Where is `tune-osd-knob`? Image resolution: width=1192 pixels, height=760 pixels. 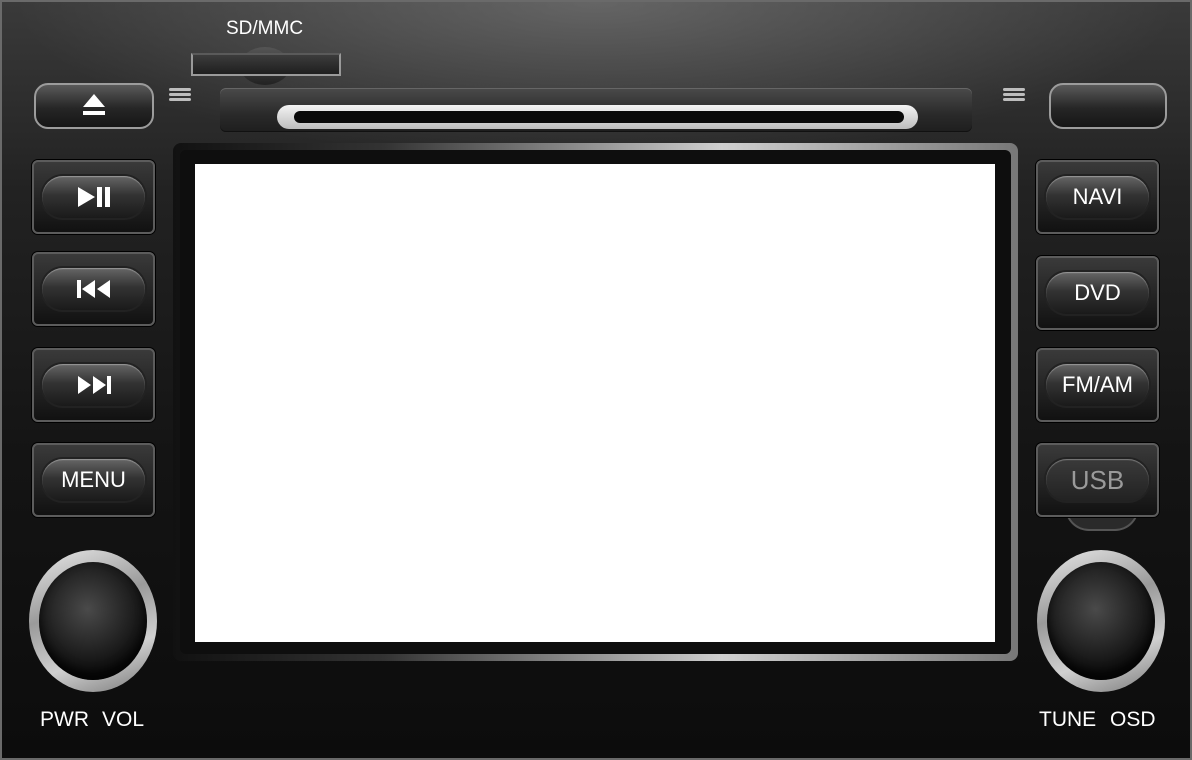
tune-osd-knob is located at coordinates (1101, 621).